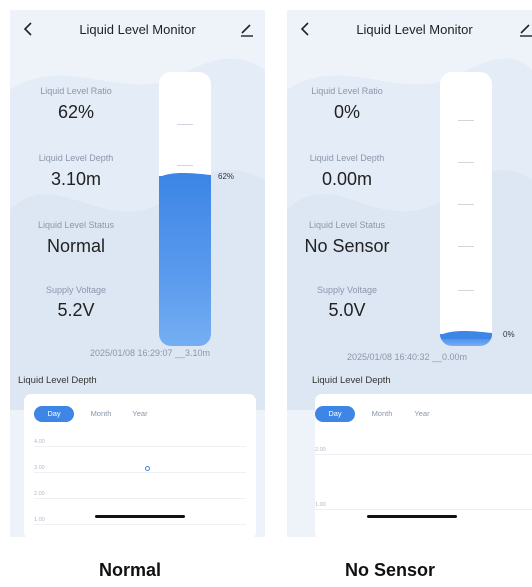 Image resolution: width=532 pixels, height=587 pixels. What do you see at coordinates (150, 353) in the screenshot?
I see `last-reading-timestamp: 2025/01/08 16:29:07 __3.10m` at bounding box center [150, 353].